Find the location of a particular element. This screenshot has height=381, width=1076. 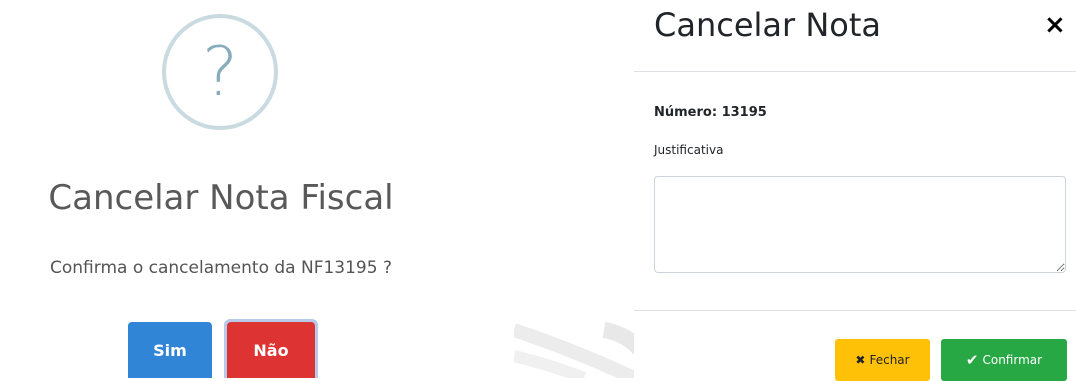

close-button-label: Fechar is located at coordinates (889, 360).